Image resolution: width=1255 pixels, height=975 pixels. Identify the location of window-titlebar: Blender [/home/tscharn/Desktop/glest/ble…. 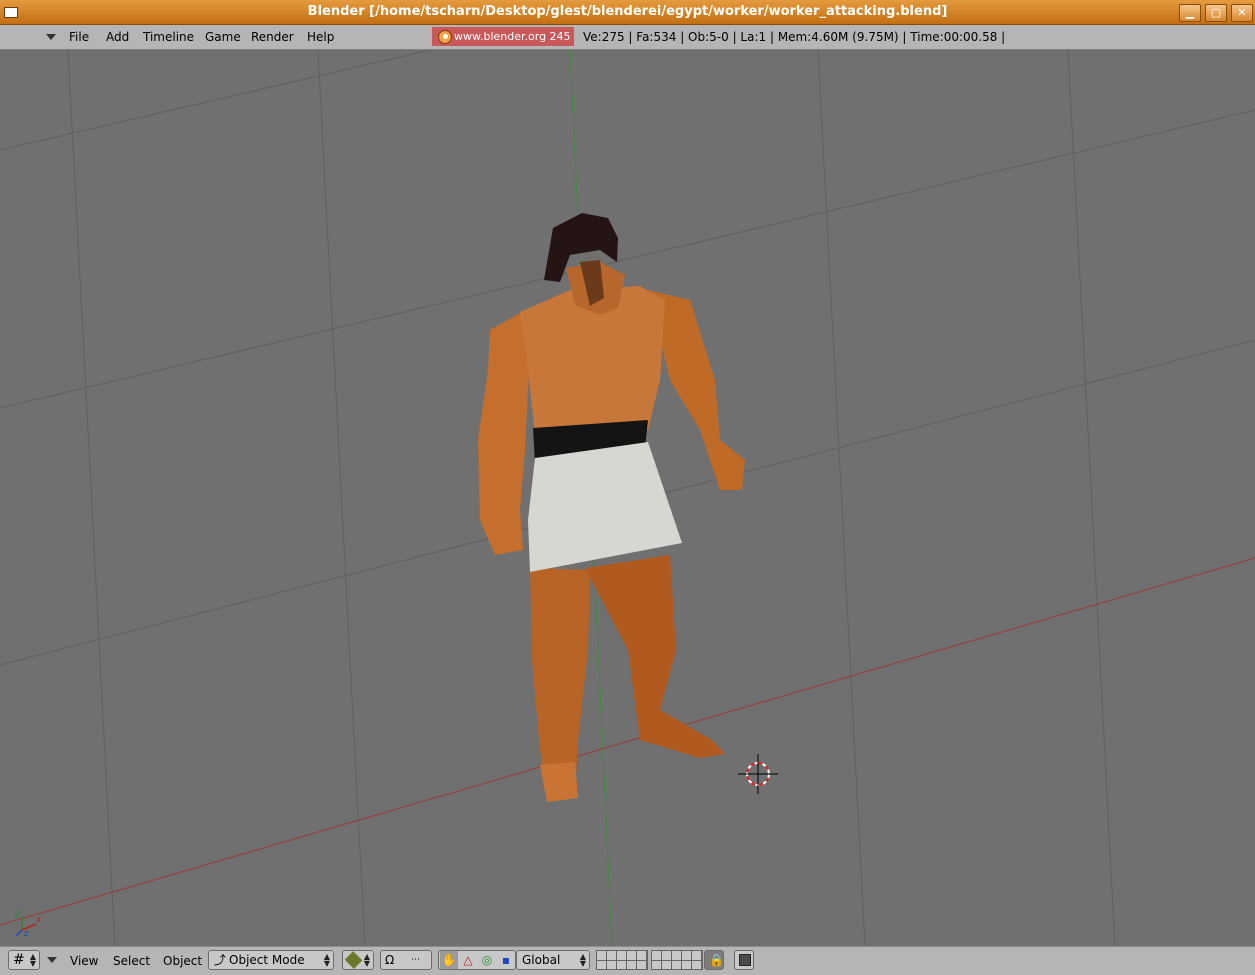
(627, 12).